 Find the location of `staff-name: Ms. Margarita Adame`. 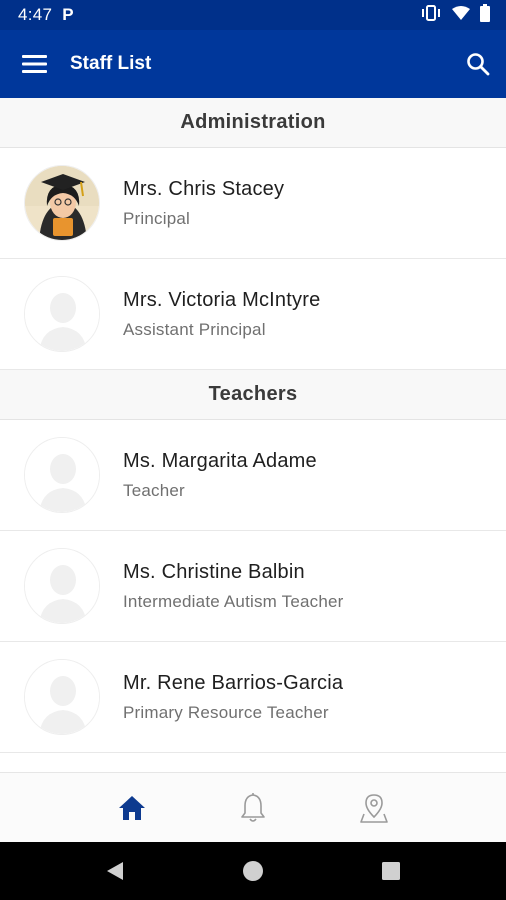

staff-name: Ms. Margarita Adame is located at coordinates (220, 460).